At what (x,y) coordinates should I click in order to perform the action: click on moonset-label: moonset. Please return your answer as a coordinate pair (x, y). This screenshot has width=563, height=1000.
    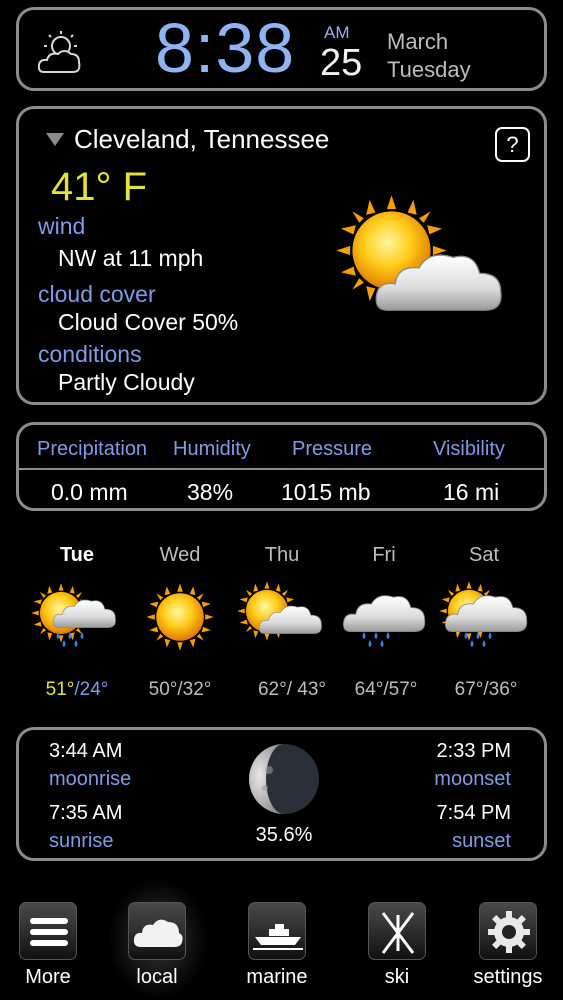
    Looking at the image, I should click on (472, 779).